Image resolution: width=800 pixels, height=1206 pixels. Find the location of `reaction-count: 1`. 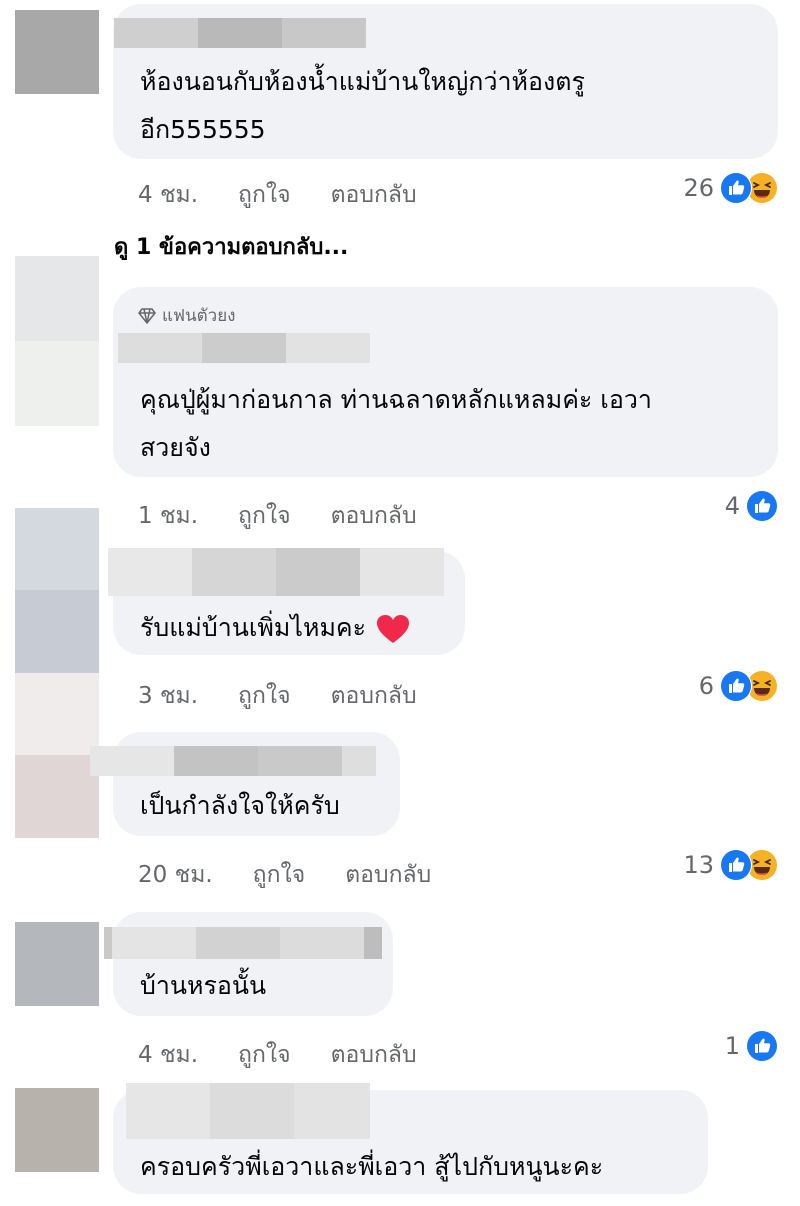

reaction-count: 1 is located at coordinates (732, 1046).